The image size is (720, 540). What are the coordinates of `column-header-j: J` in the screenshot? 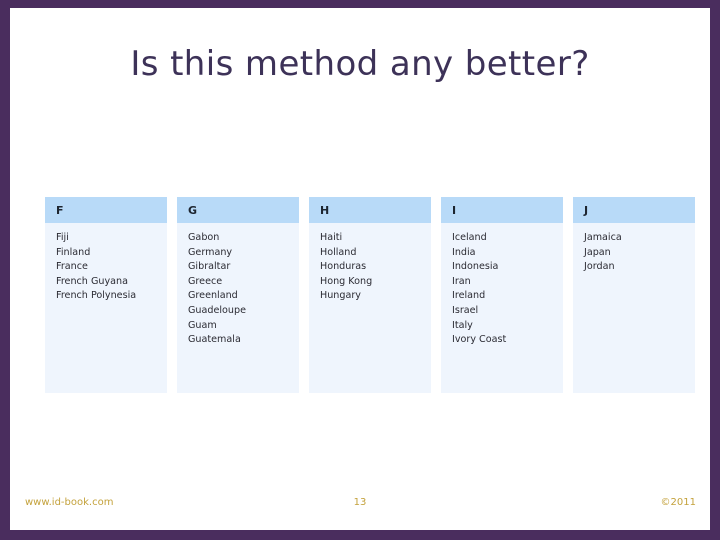 It's located at (634, 210).